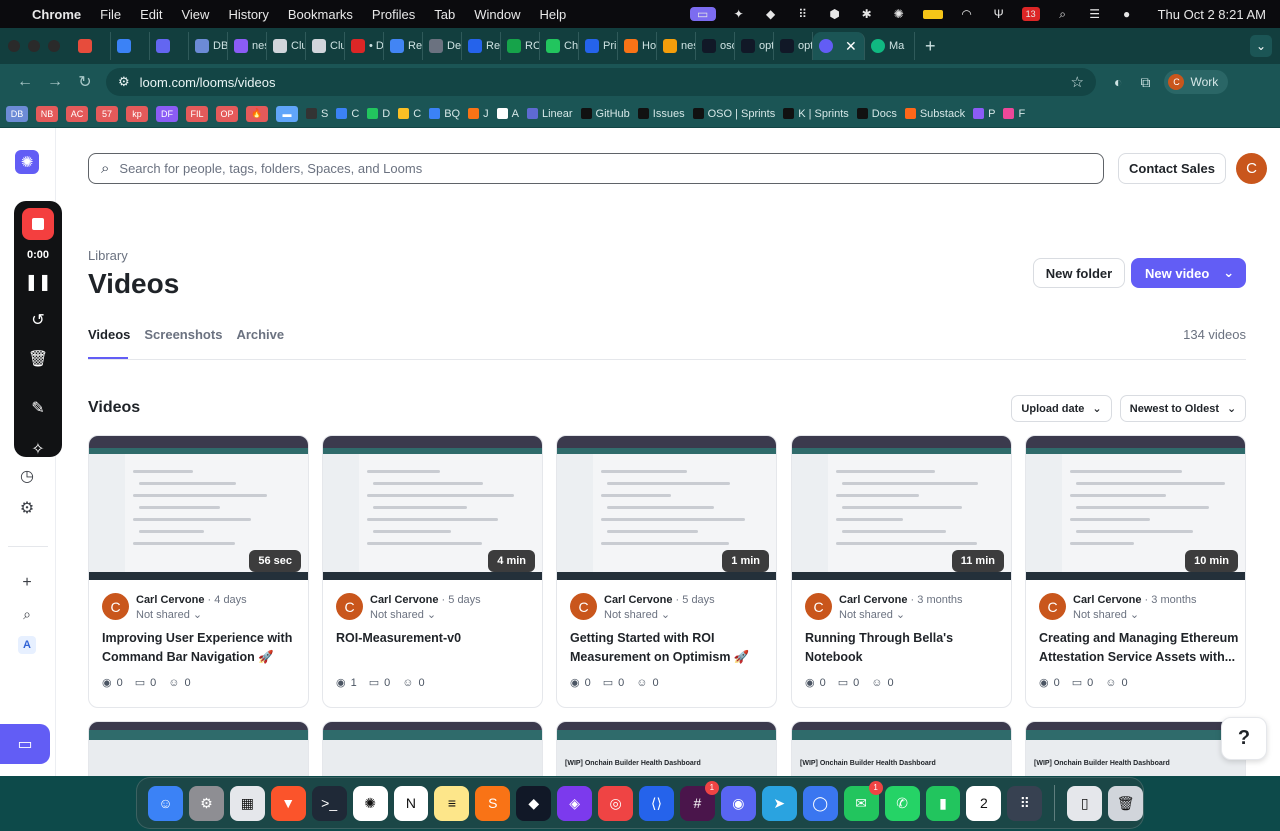  Describe the element at coordinates (549, 114) in the screenshot. I see `bookmark-item: Linear` at that location.